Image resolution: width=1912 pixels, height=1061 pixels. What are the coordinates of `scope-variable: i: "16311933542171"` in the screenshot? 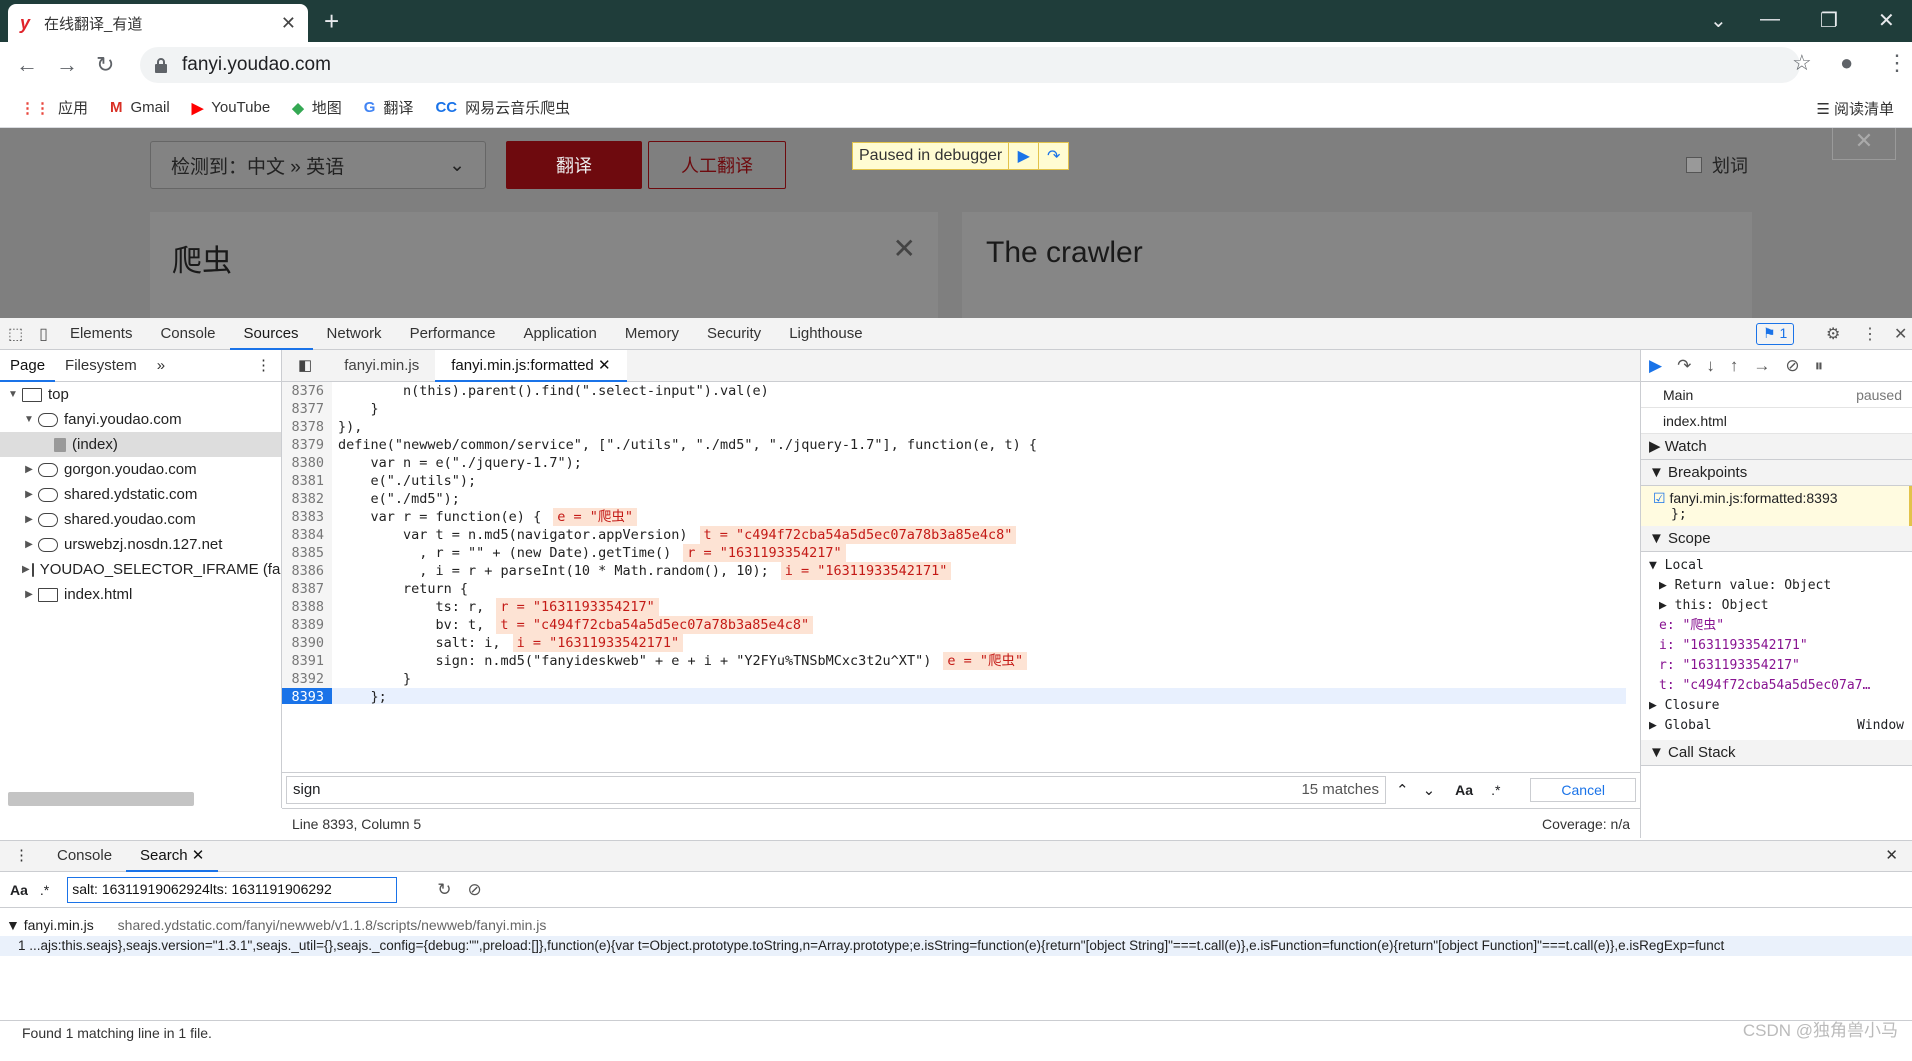 It's located at (1776, 646).